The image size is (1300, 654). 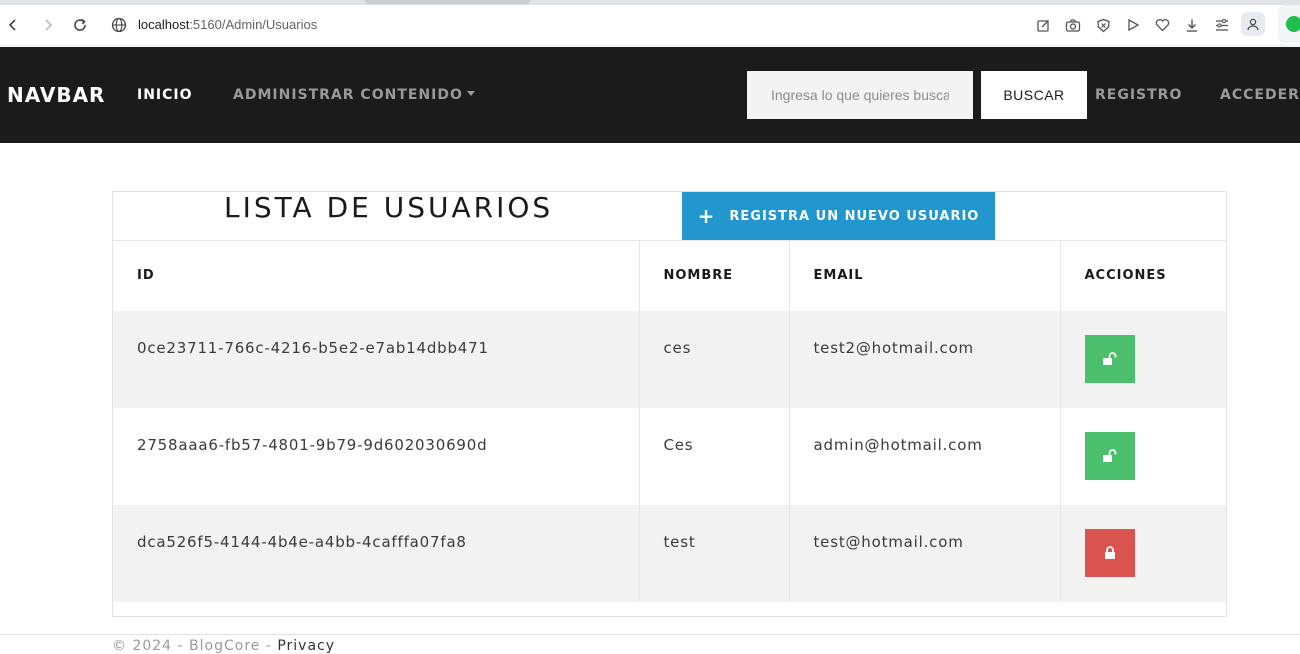 What do you see at coordinates (1073, 25) in the screenshot?
I see `camera-icon` at bounding box center [1073, 25].